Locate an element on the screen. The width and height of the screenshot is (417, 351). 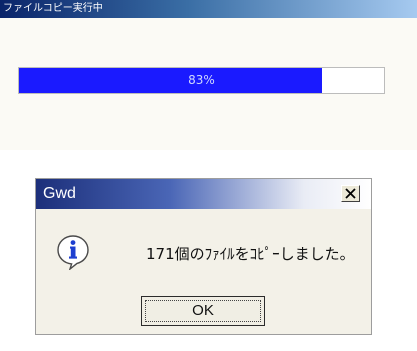
dialog-title: Gwd is located at coordinates (59, 193).